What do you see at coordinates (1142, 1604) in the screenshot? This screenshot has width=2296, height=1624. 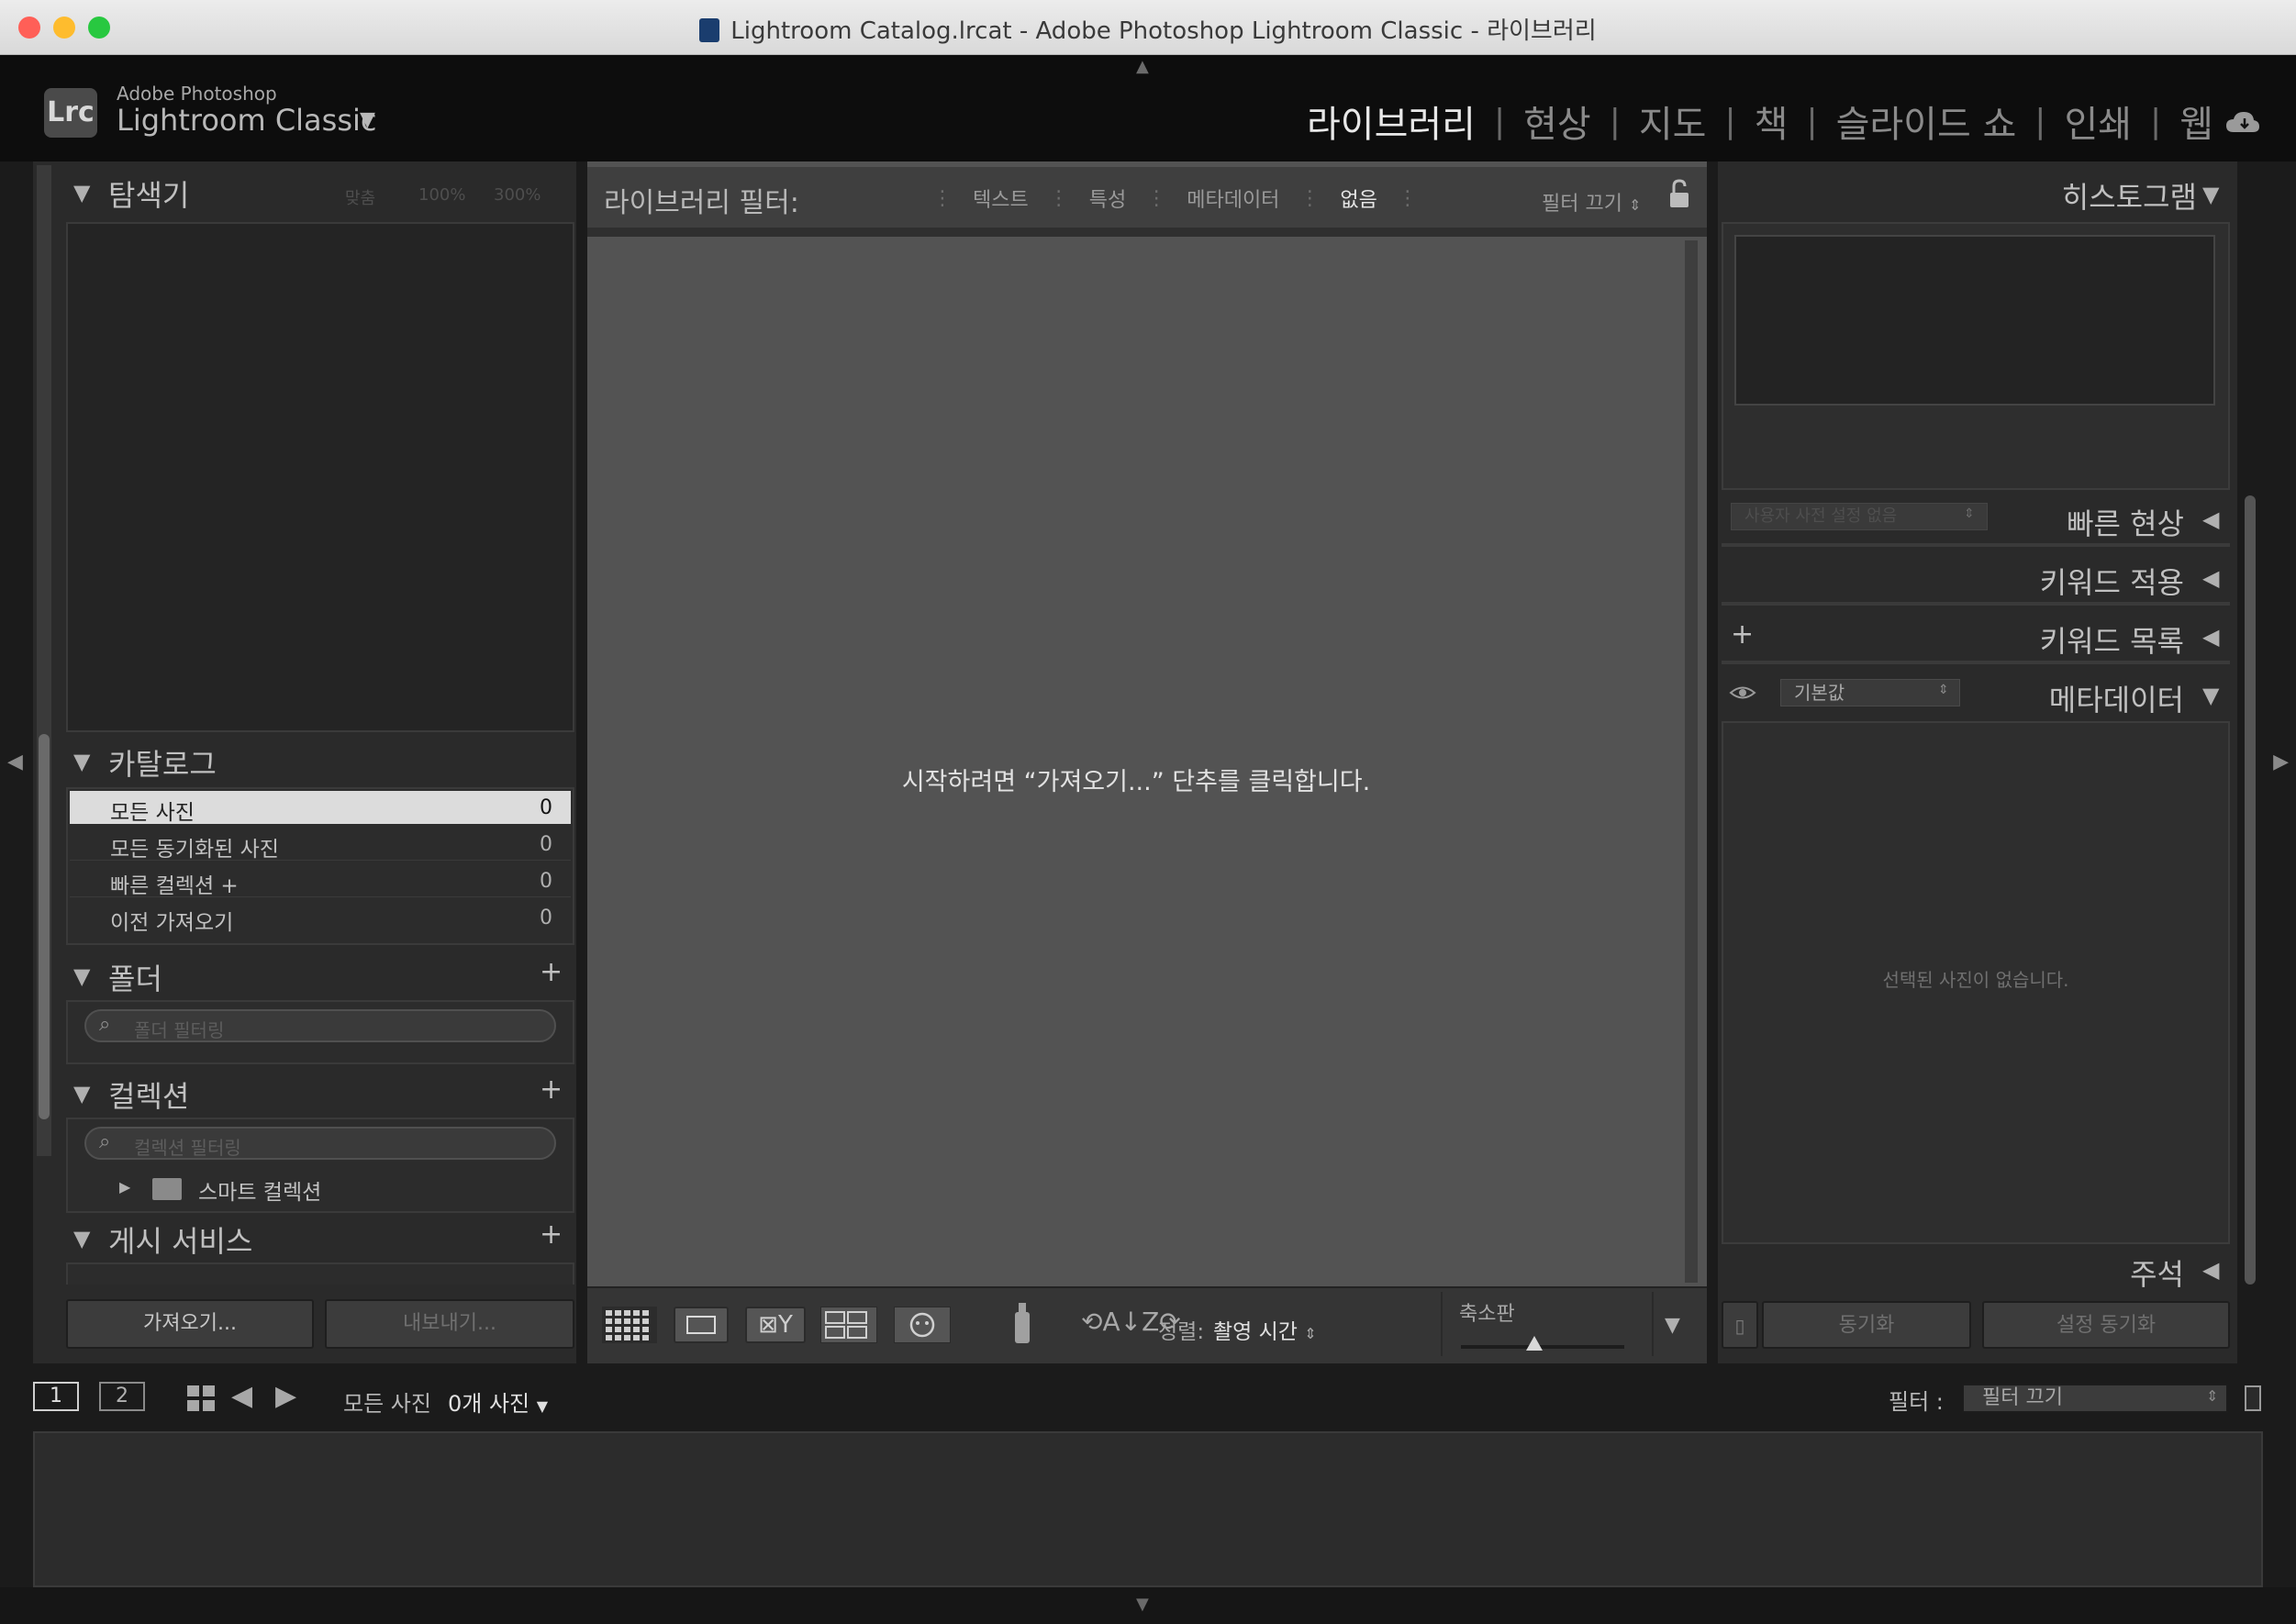 I see `collapse-bottom-icon: ▼` at bounding box center [1142, 1604].